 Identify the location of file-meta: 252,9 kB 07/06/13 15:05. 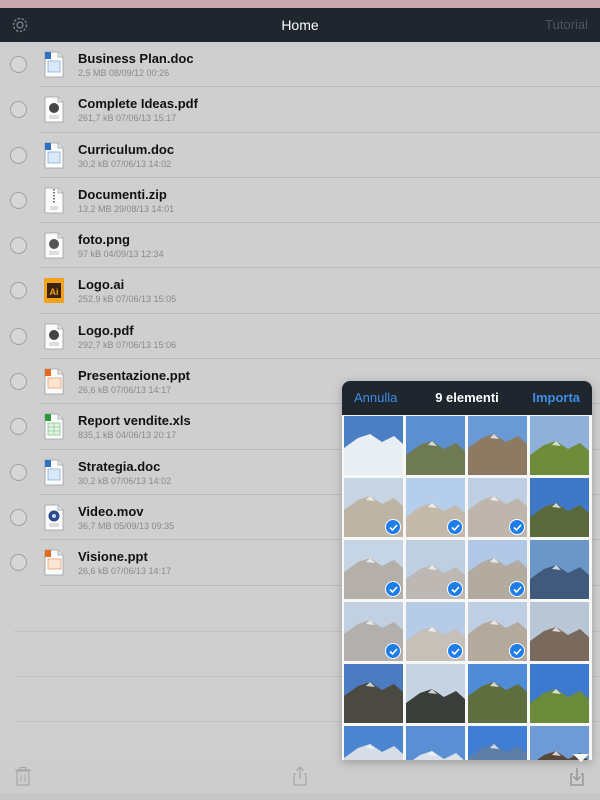
(127, 299).